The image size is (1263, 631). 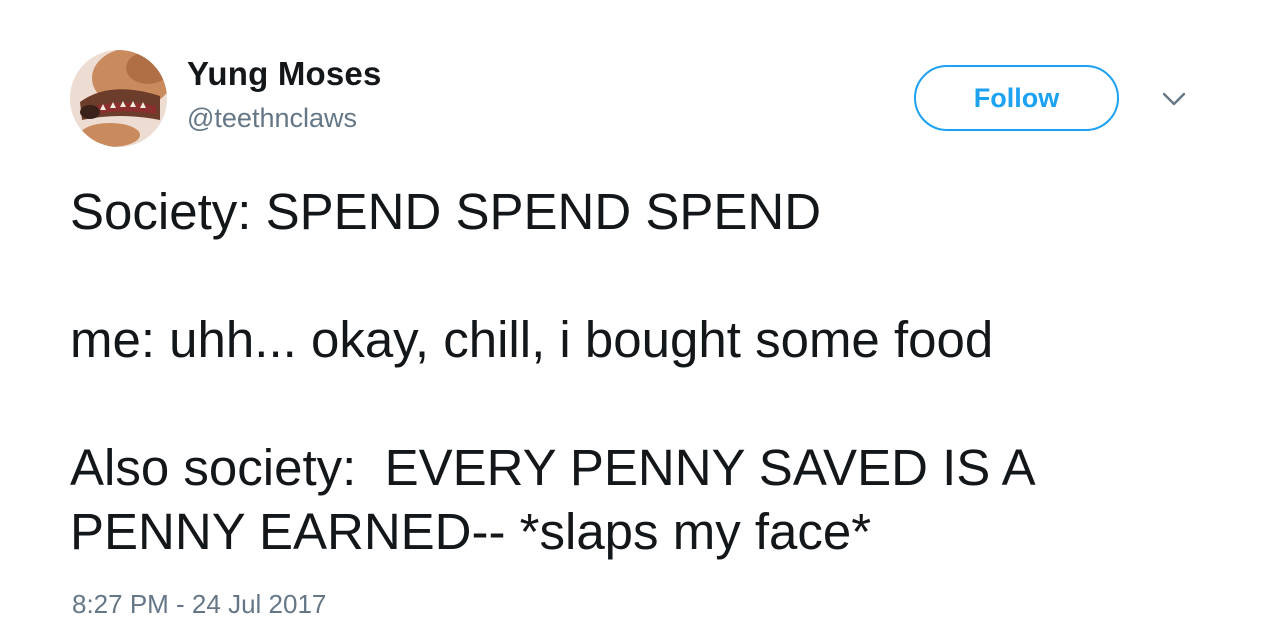 I want to click on chevron-down-icon, so click(x=1174, y=99).